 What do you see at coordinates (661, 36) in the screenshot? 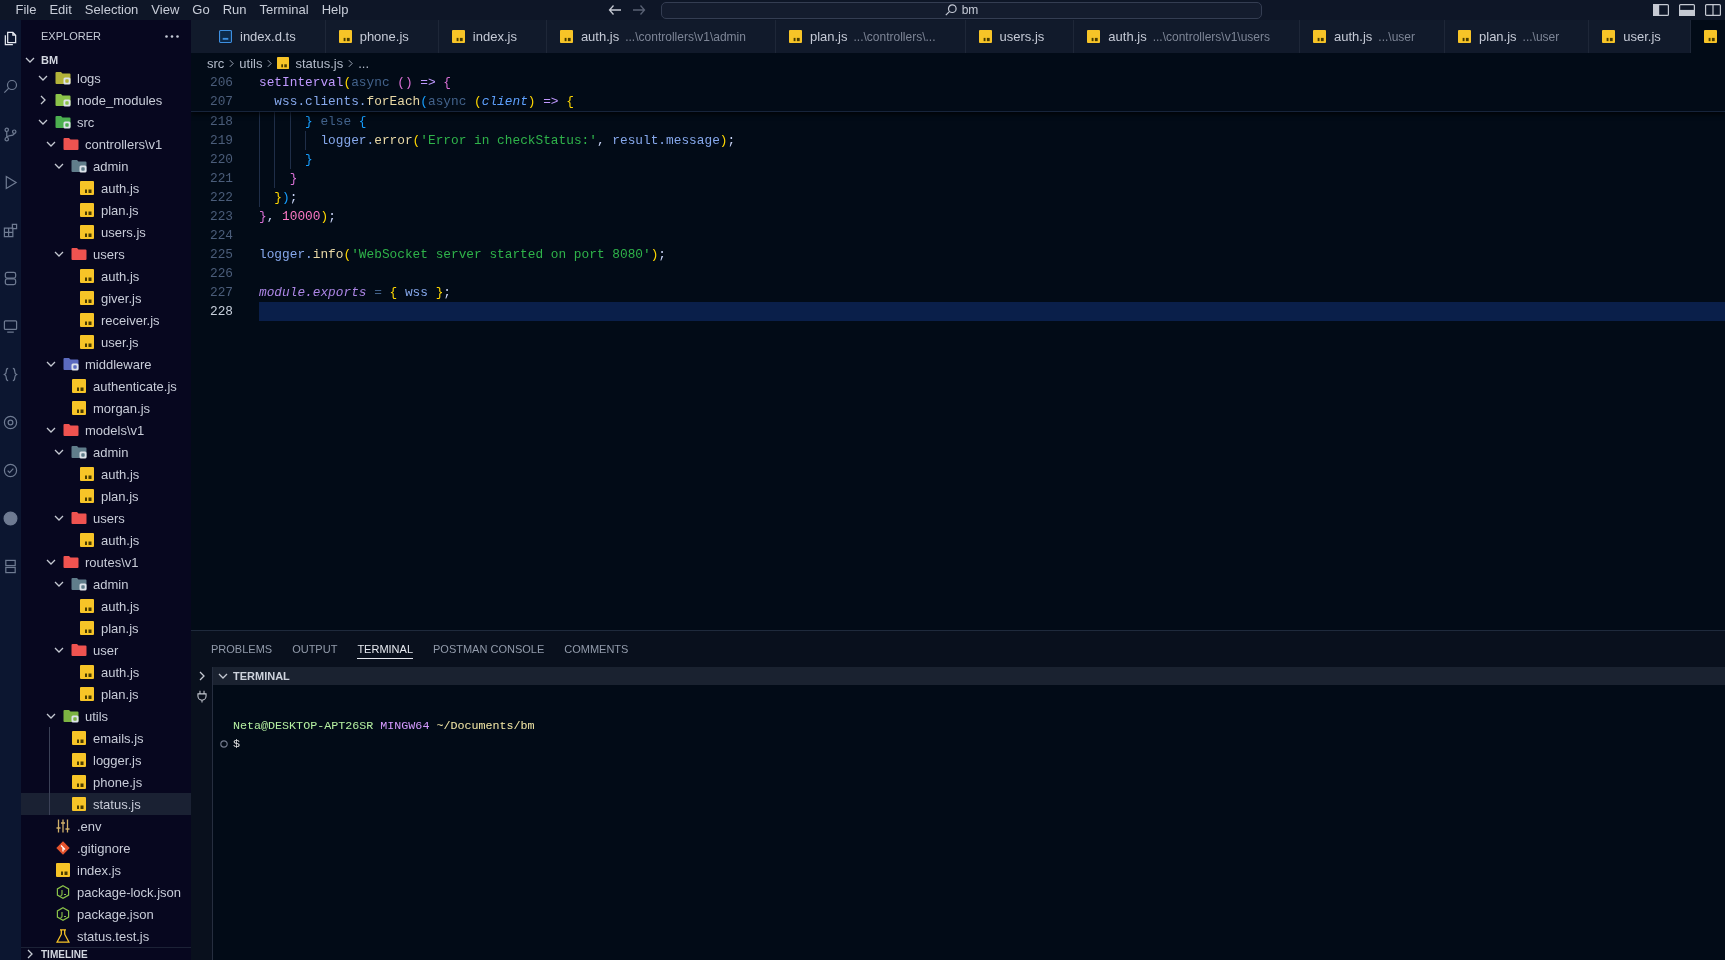
I see `tab: auth.js ...\controllers\v1\admin` at bounding box center [661, 36].